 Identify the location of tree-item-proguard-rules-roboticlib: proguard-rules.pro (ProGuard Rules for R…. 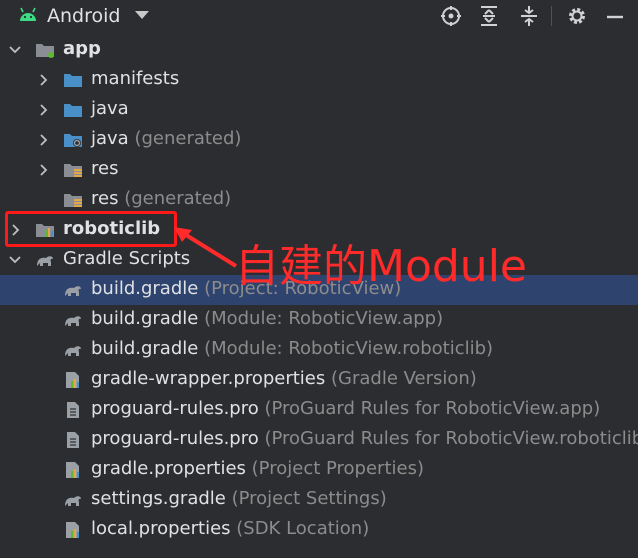
(319, 440).